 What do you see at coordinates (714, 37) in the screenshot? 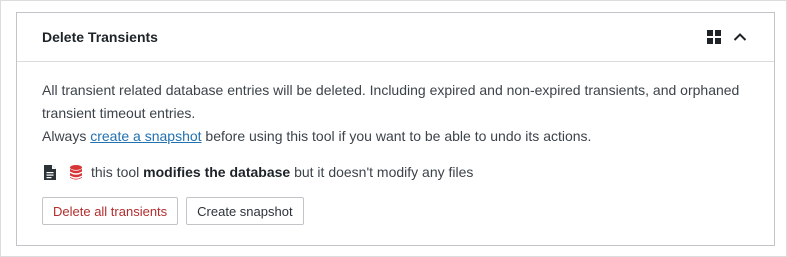
I see `grid-icon` at bounding box center [714, 37].